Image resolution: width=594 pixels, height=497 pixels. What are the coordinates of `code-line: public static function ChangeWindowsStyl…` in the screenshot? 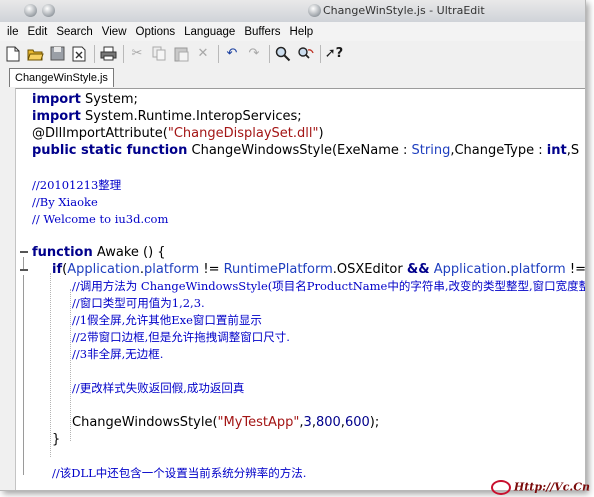 It's located at (306, 150).